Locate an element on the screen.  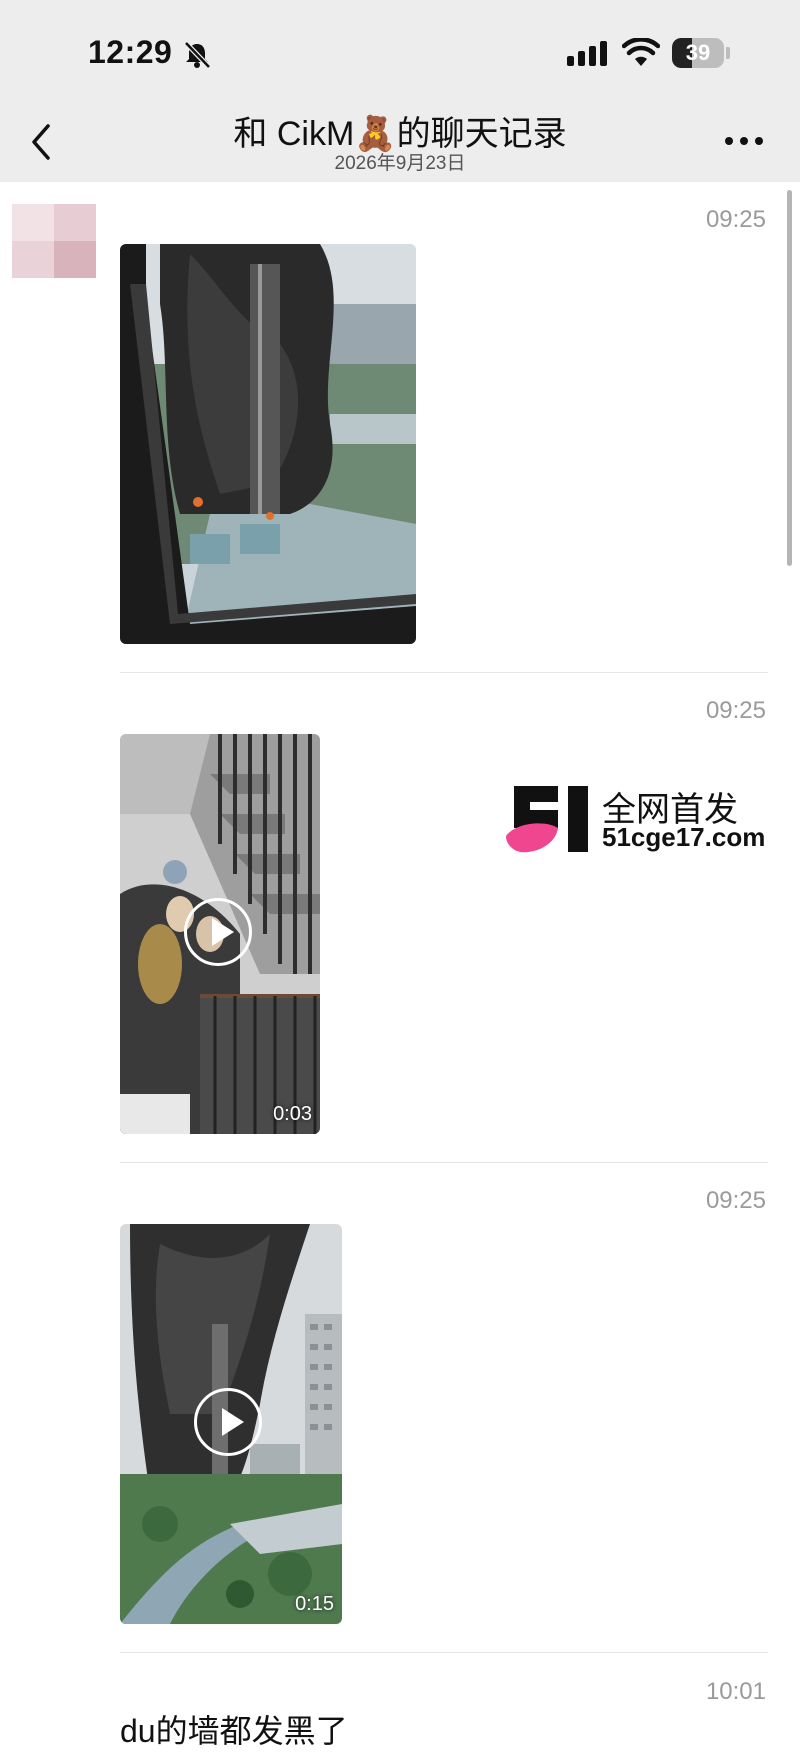
video-duration: 0:03 is located at coordinates (292, 1114).